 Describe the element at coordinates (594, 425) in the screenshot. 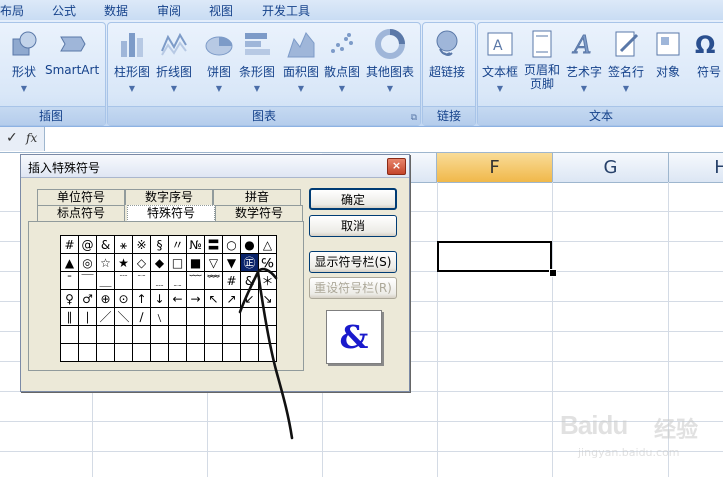

I see `watermark-brand: Baidu` at that location.